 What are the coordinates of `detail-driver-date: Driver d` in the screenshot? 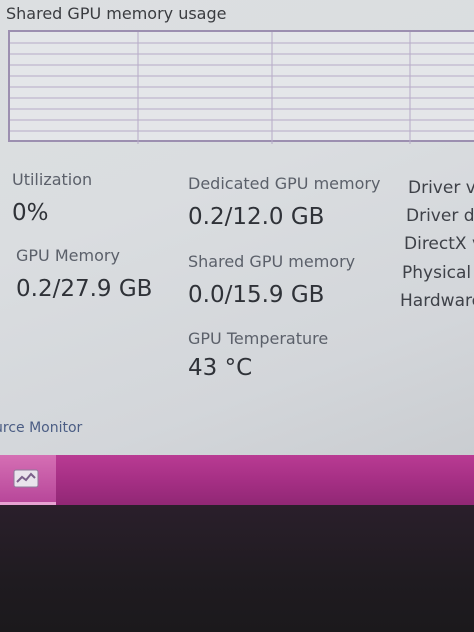 It's located at (440, 216).